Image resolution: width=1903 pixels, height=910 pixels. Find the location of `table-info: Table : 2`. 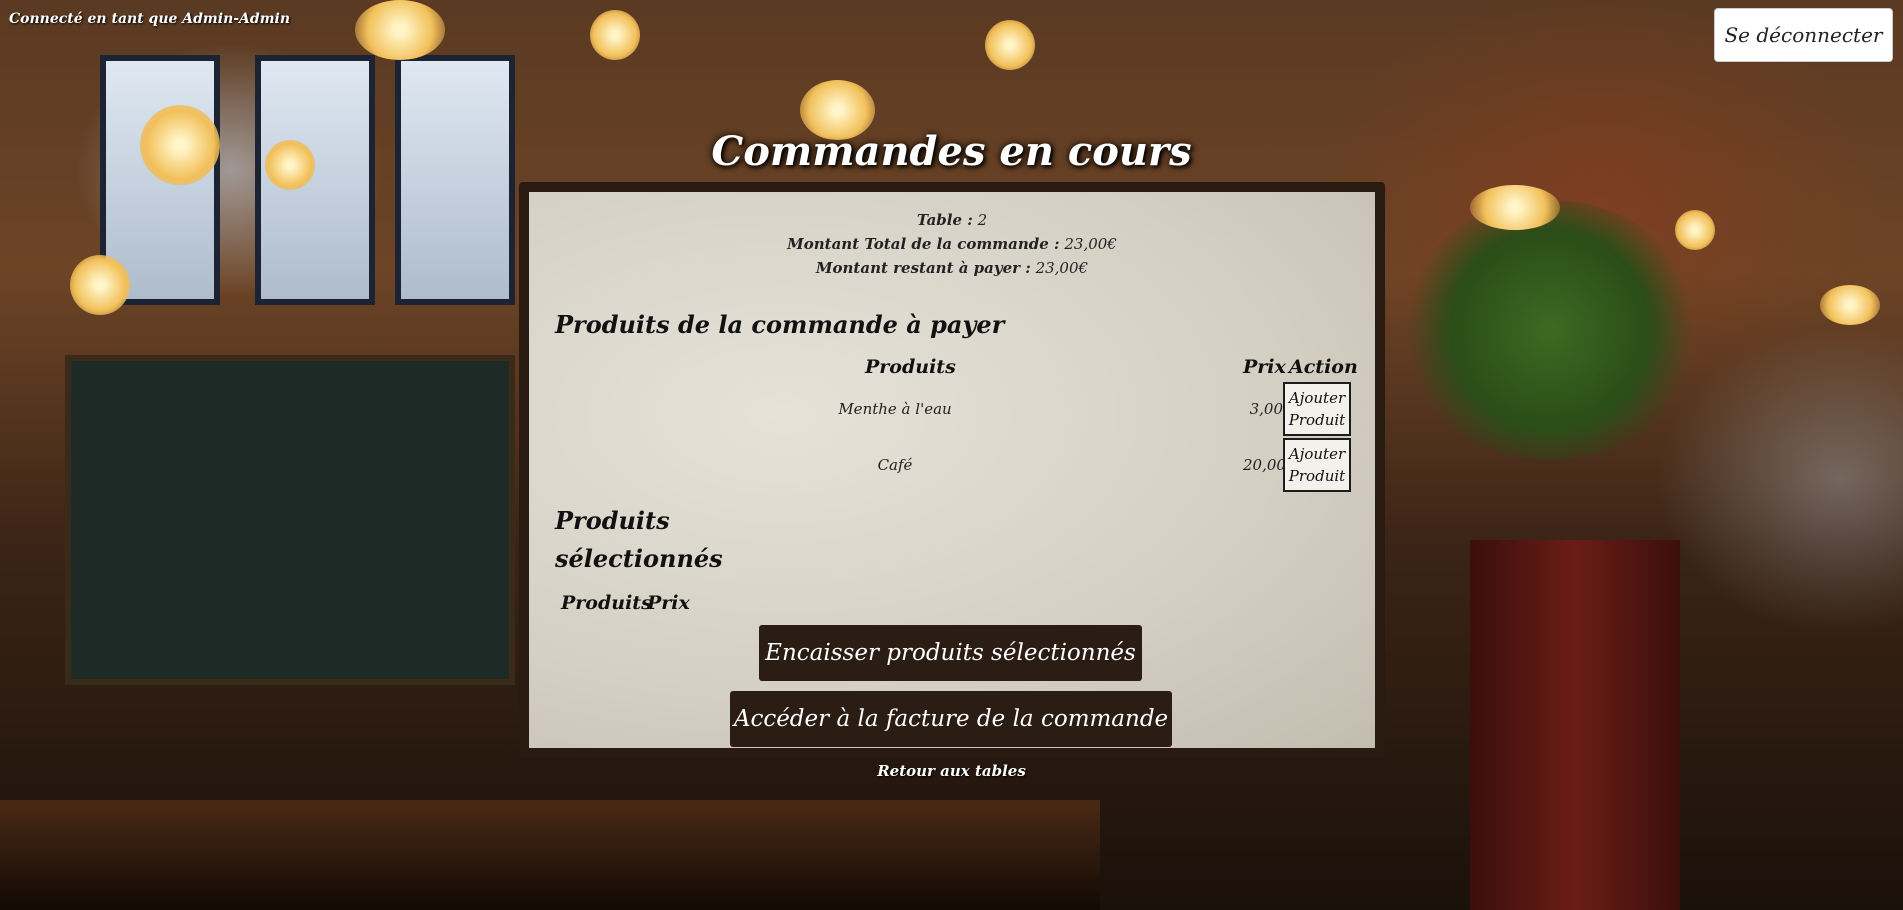

table-info: Table : 2 is located at coordinates (952, 220).